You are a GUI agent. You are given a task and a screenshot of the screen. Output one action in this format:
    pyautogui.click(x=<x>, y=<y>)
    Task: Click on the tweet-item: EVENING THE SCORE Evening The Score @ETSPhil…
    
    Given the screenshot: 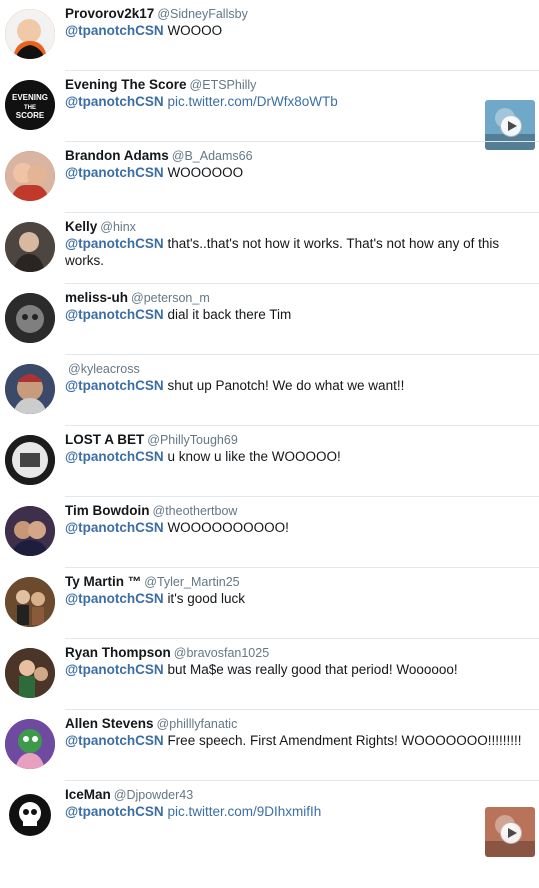 What is the action you would take?
    pyautogui.click(x=269, y=110)
    